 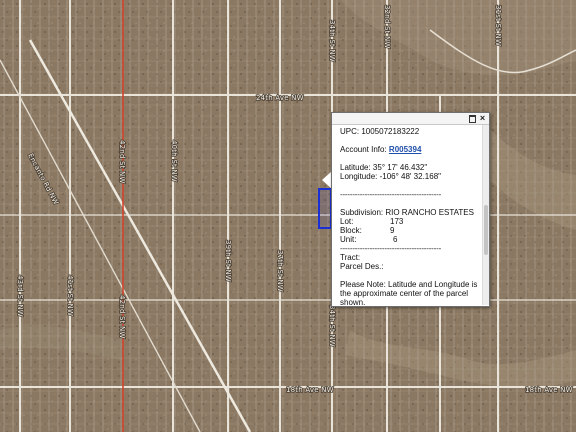 I want to click on lot-value: 173, so click(x=397, y=221).